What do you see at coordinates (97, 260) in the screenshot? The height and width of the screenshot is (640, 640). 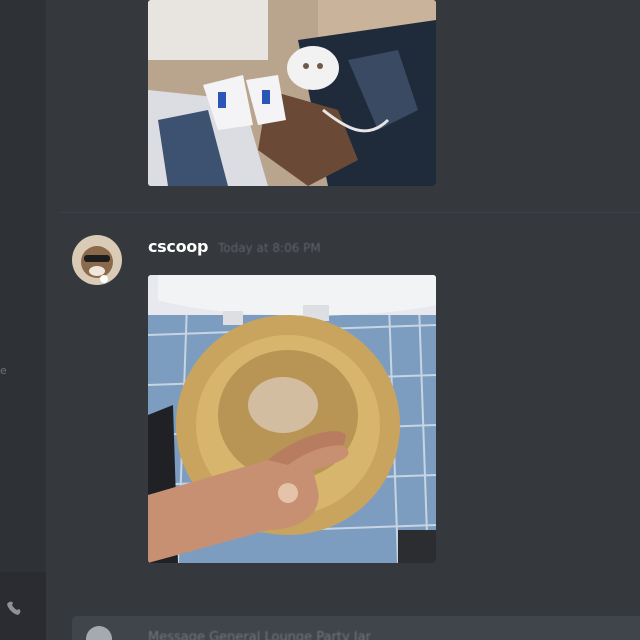 I see `user-avatar` at bounding box center [97, 260].